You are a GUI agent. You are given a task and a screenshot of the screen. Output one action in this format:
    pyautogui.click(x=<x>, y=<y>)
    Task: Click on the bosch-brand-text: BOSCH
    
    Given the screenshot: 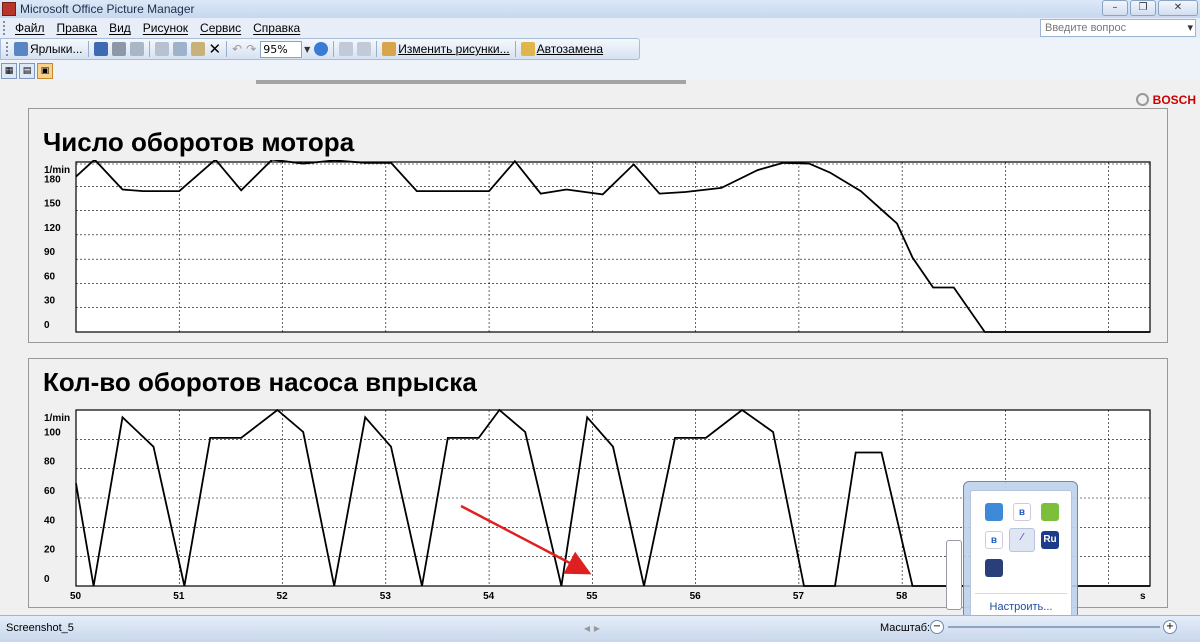 What is the action you would take?
    pyautogui.click(x=1174, y=100)
    